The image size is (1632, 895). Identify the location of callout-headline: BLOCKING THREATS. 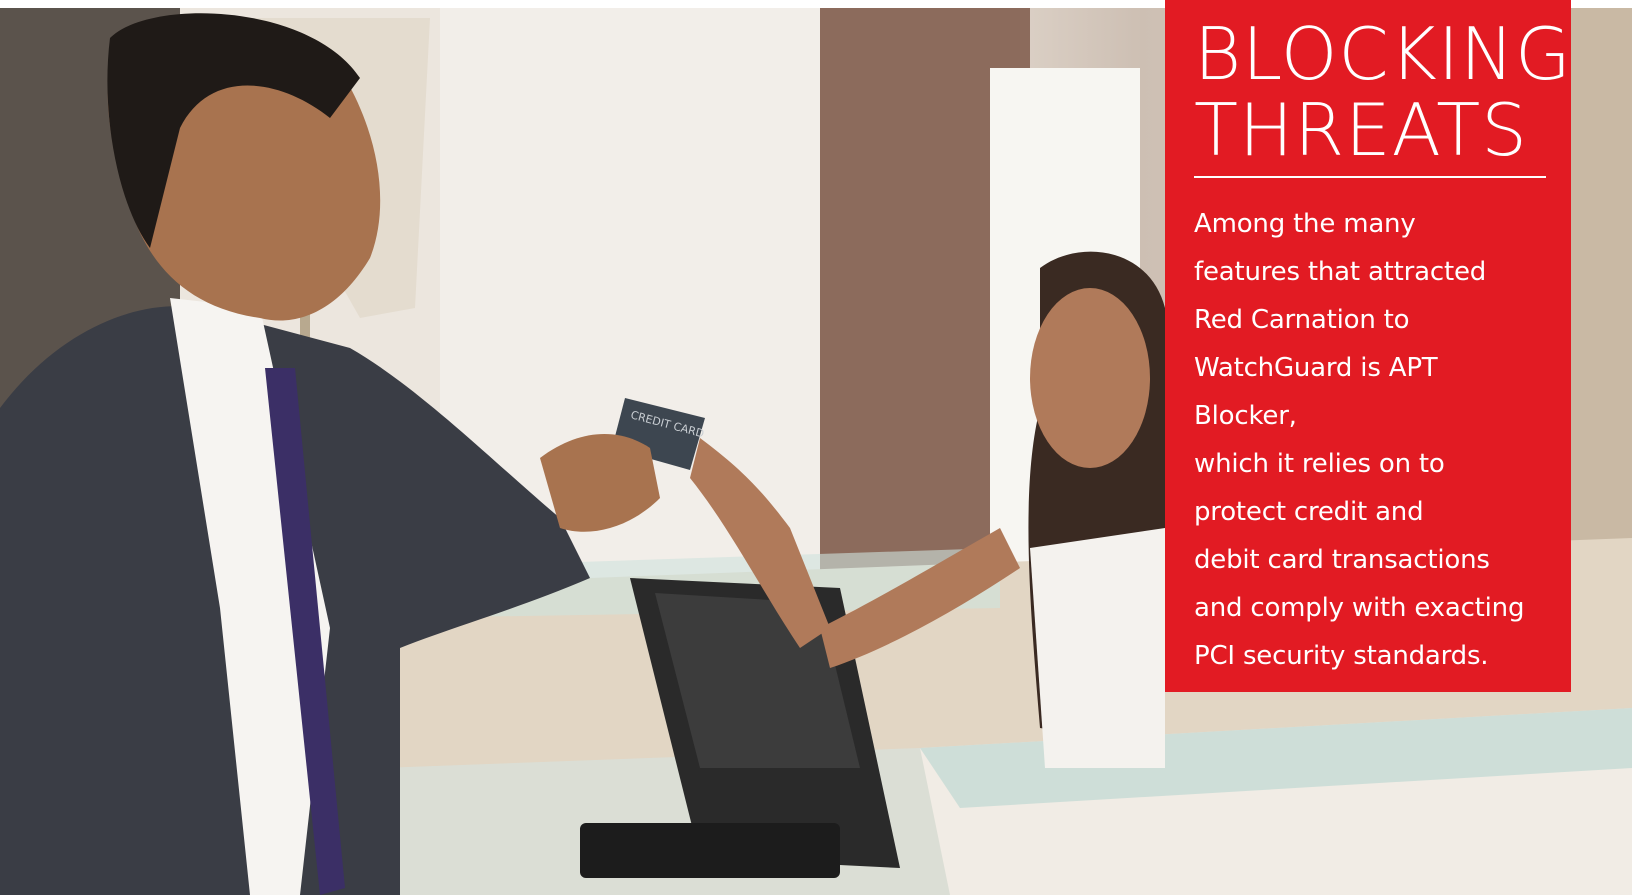
(1383, 86).